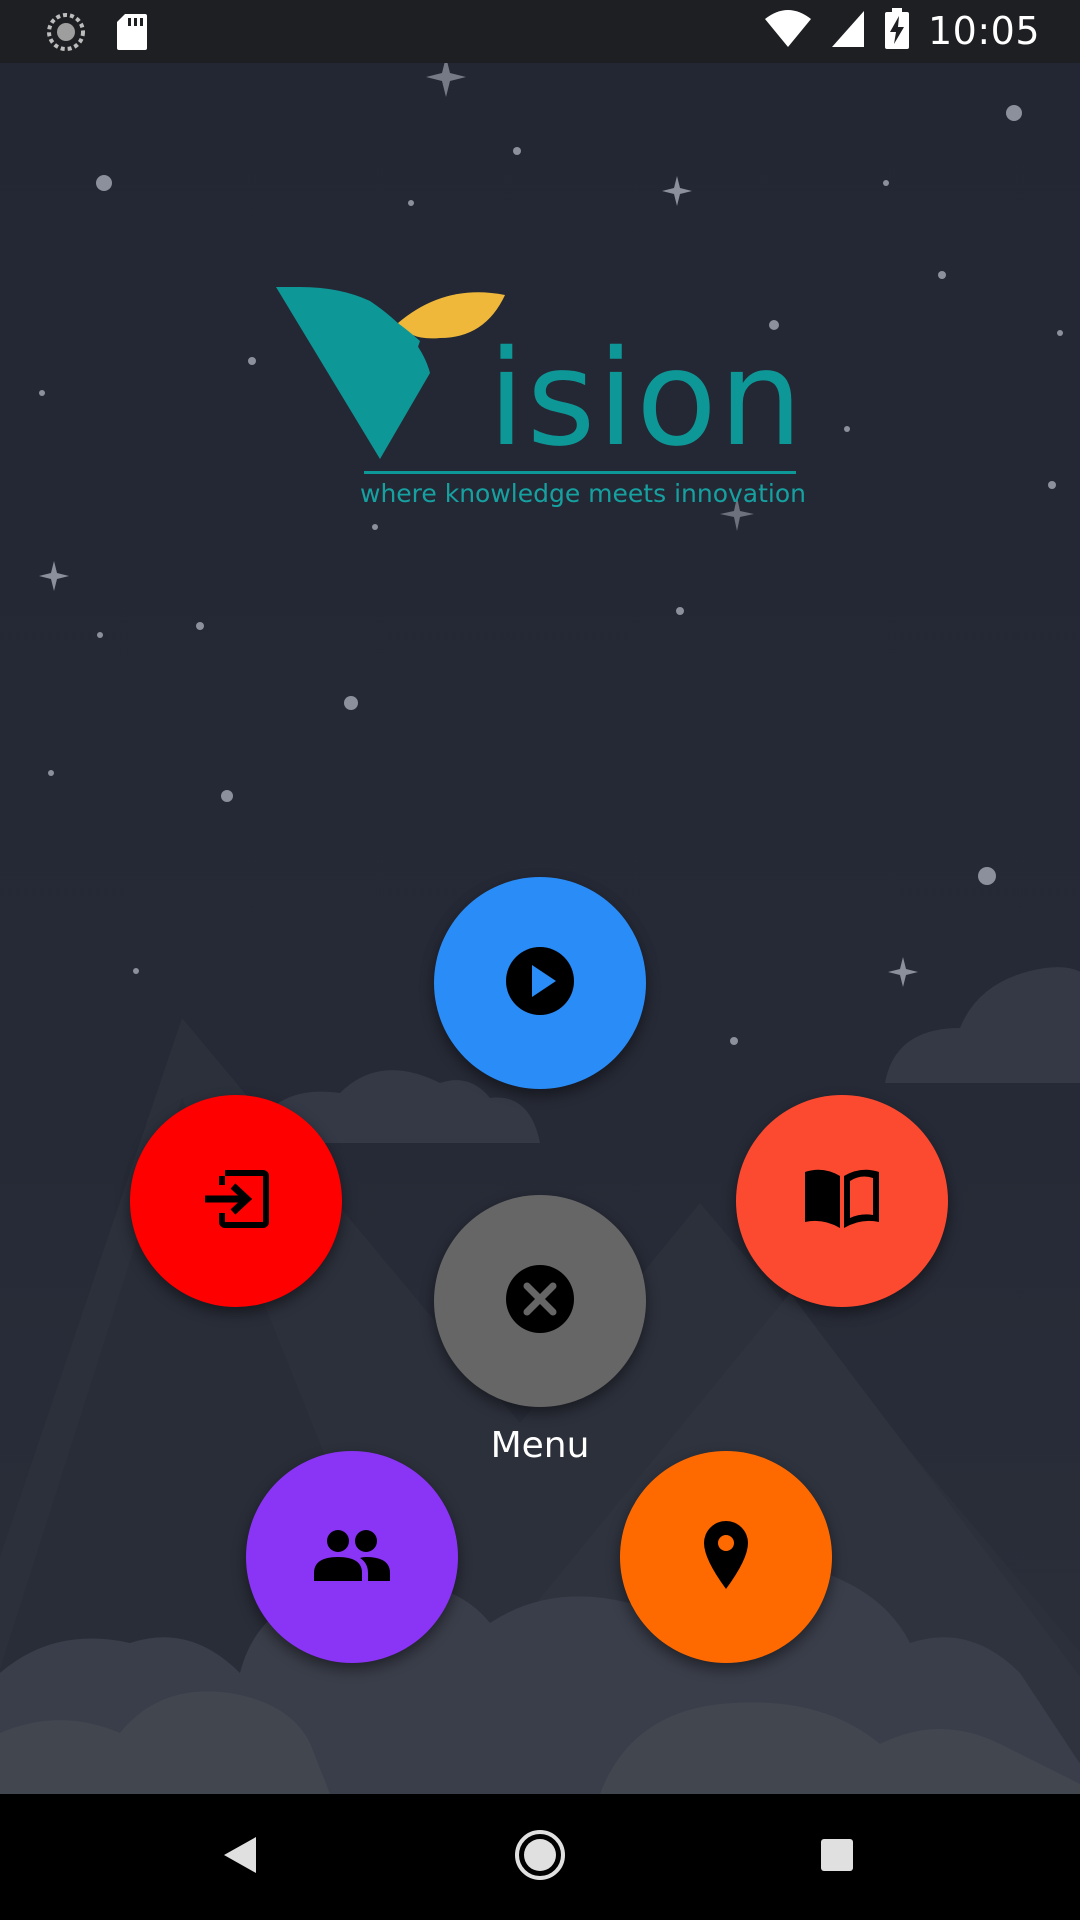 Image resolution: width=1080 pixels, height=1920 pixels. What do you see at coordinates (583, 493) in the screenshot?
I see `logo-tagline: where knowledge meets innovation` at bounding box center [583, 493].